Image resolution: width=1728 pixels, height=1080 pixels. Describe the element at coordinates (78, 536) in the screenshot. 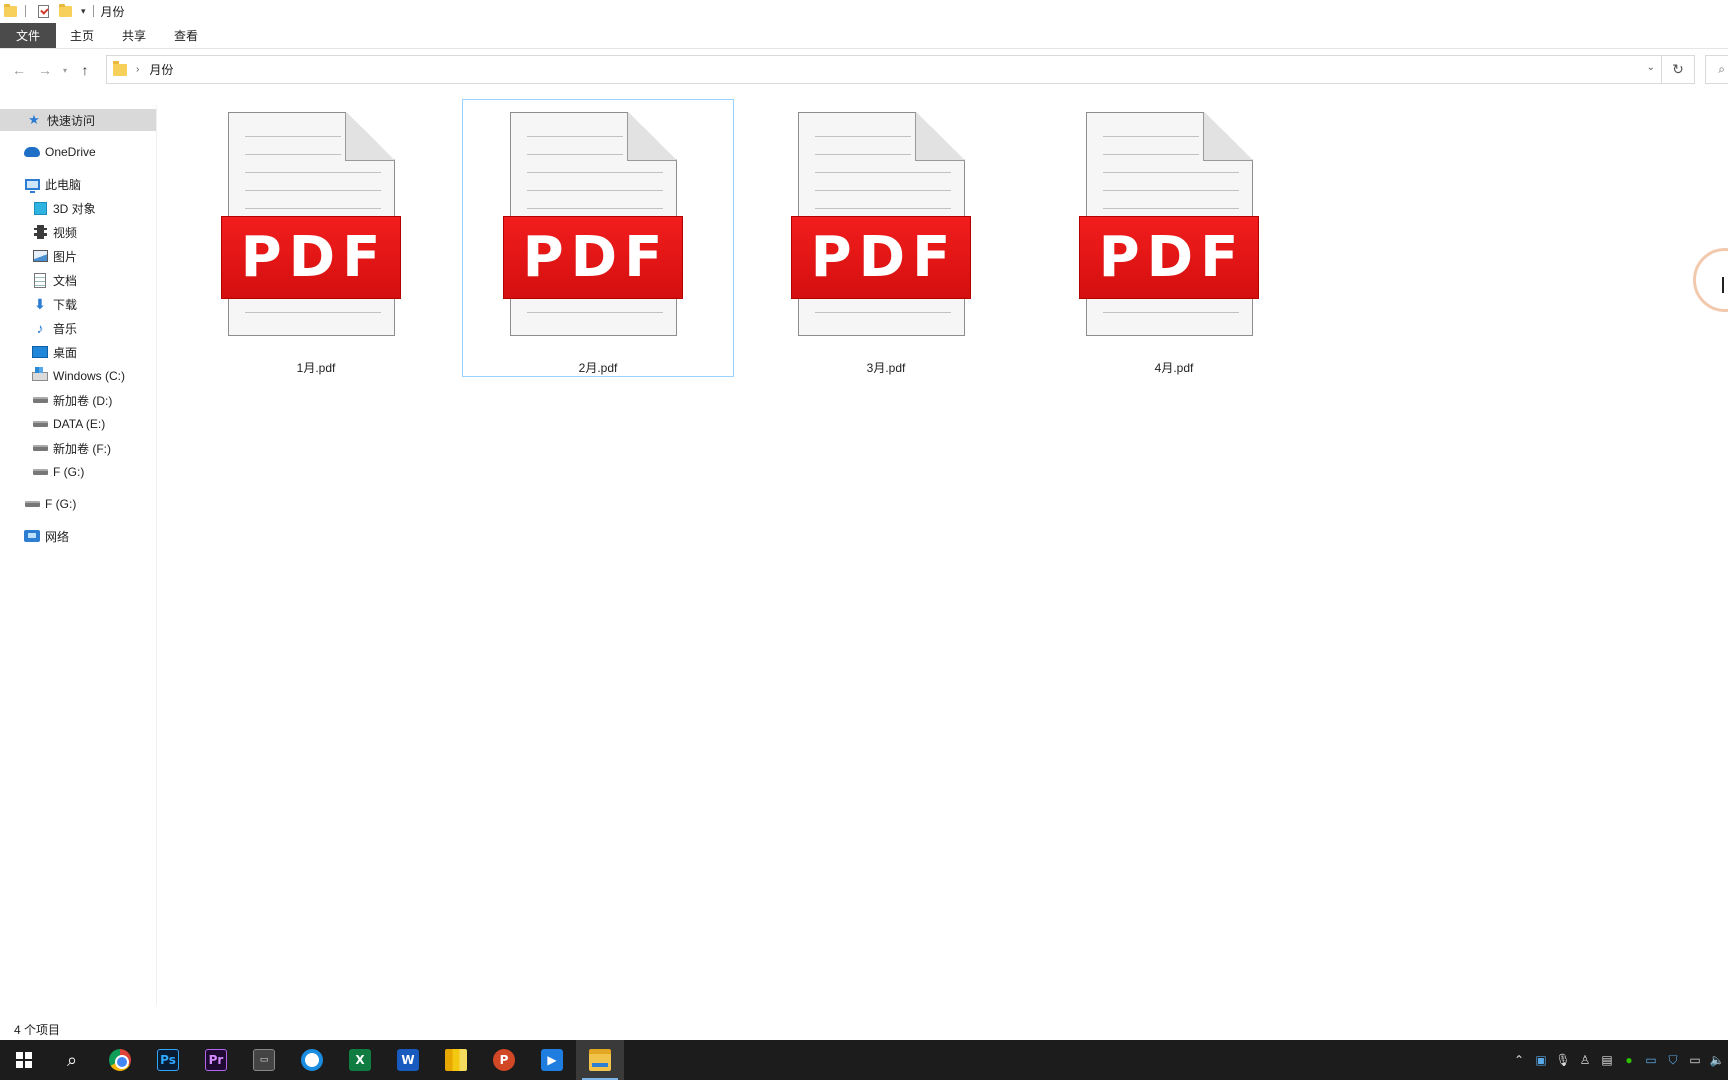

I see `sidebar-item-network: 网络` at that location.